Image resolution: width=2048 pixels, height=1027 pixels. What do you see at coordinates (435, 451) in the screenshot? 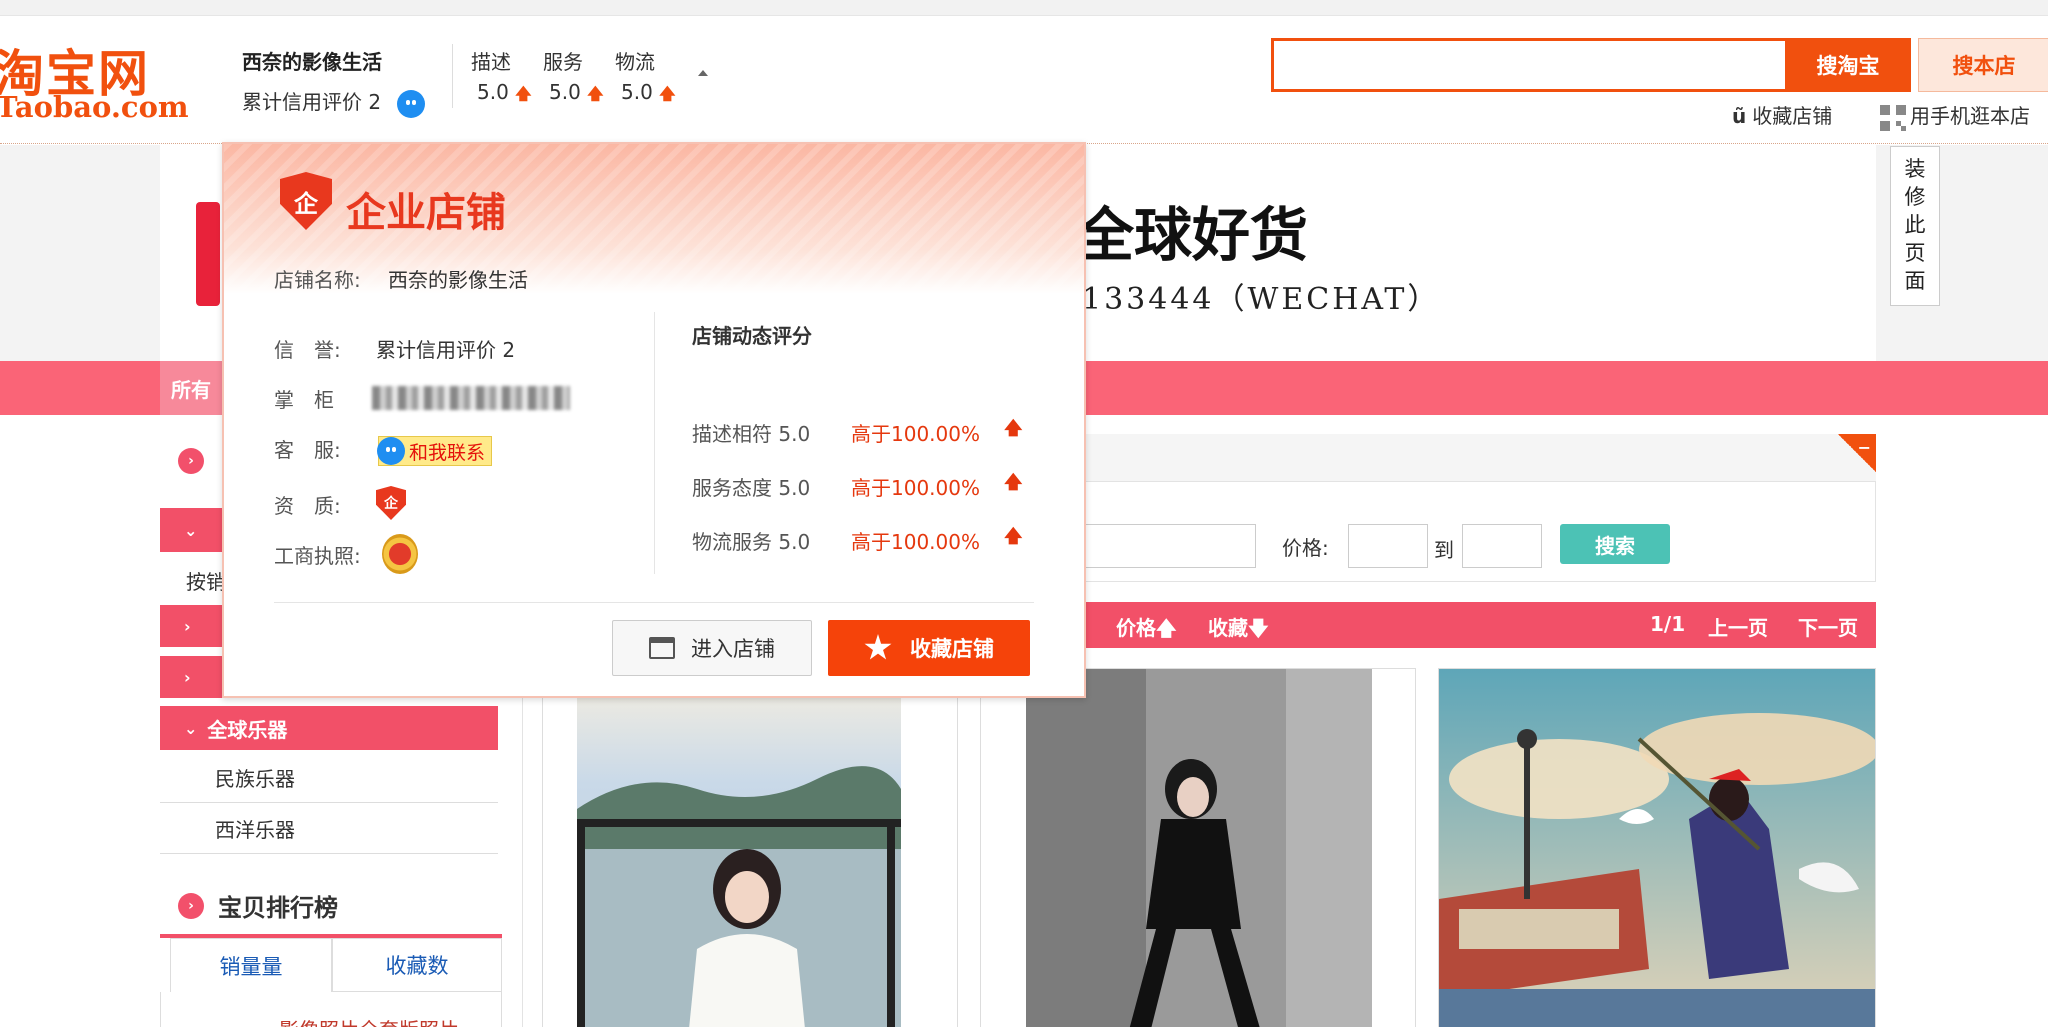
I see `contact-me-button: 和我联系` at bounding box center [435, 451].